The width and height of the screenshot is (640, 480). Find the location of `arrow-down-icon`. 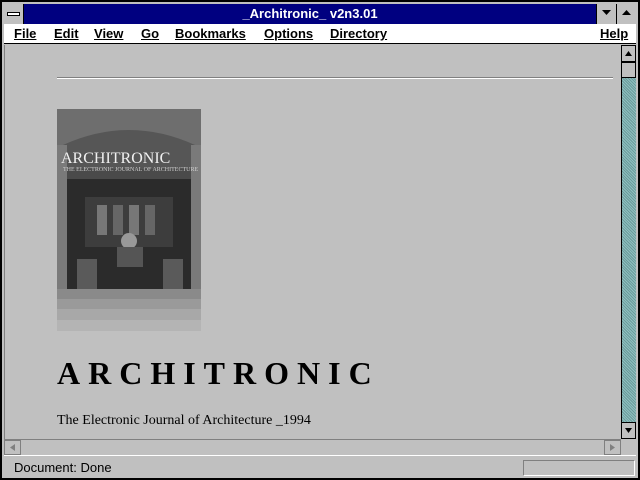

arrow-down-icon is located at coordinates (628, 430).